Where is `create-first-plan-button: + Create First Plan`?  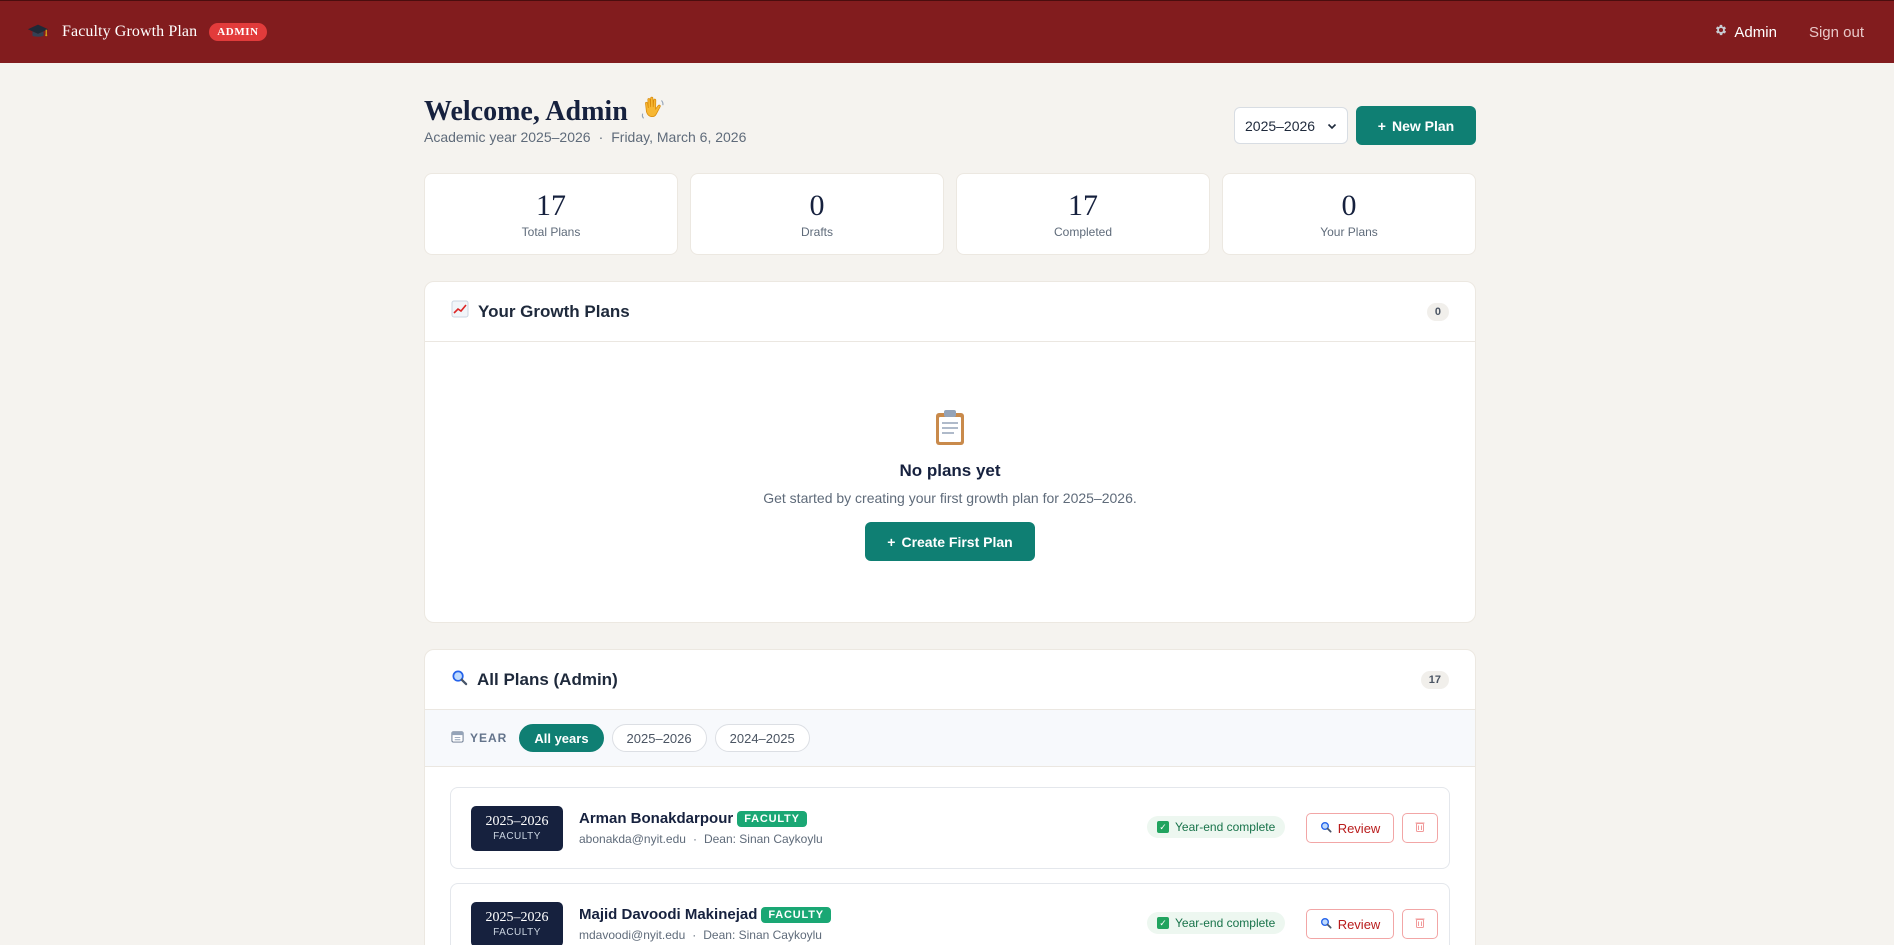 create-first-plan-button: + Create First Plan is located at coordinates (950, 541).